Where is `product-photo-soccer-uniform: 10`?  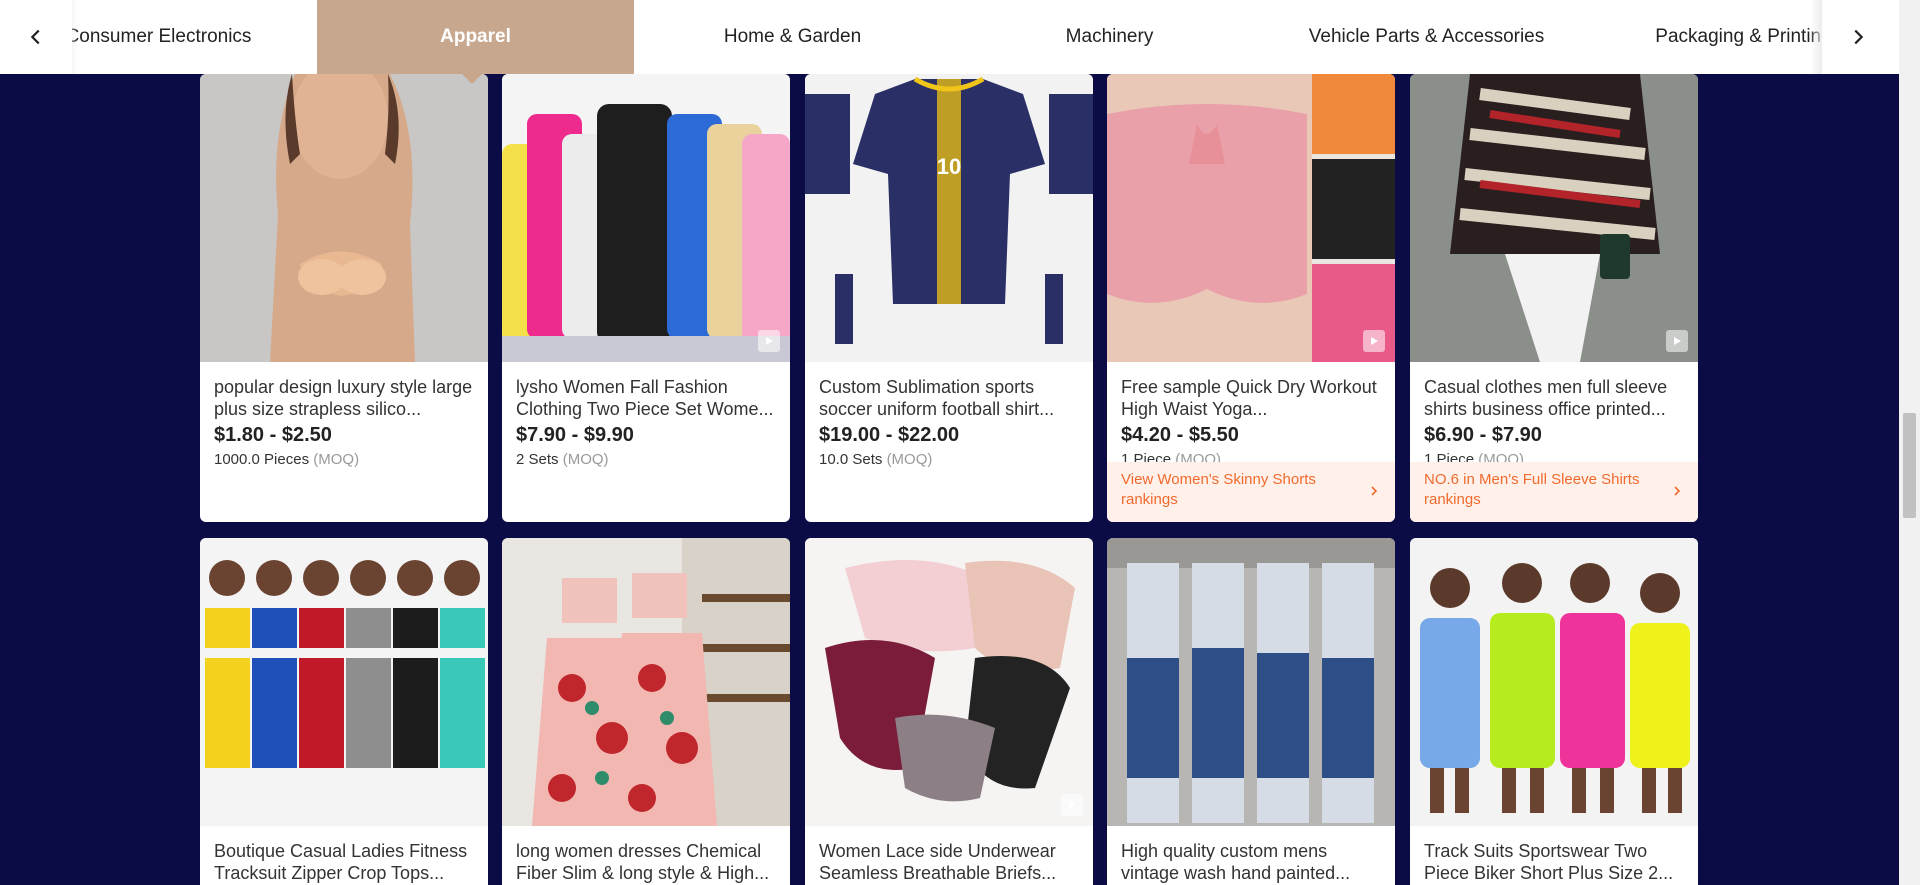 product-photo-soccer-uniform: 10 is located at coordinates (949, 218).